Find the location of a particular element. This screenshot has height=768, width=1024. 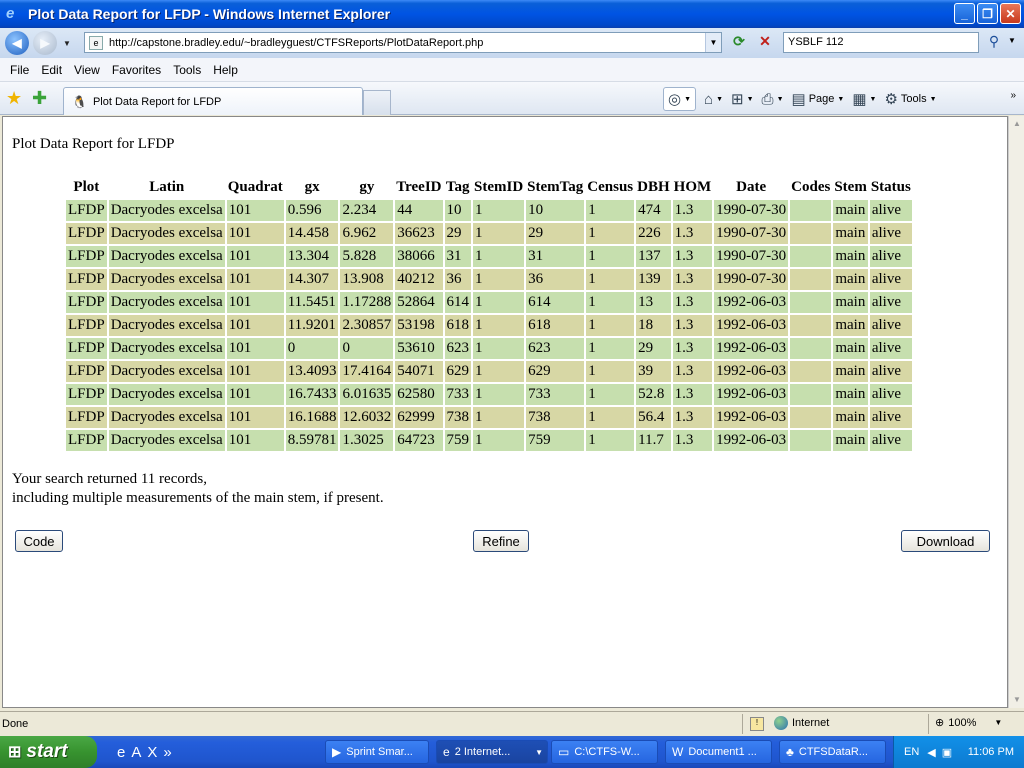

table-cell-stemtag: 738 is located at coordinates (555, 417).